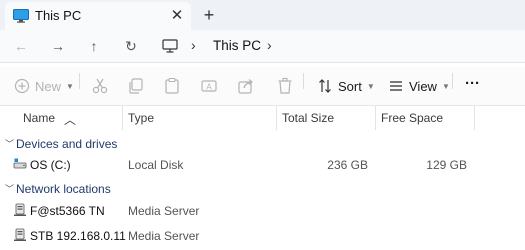 The image size is (525, 250). I want to click on item-name: OS (C:), so click(50, 165).